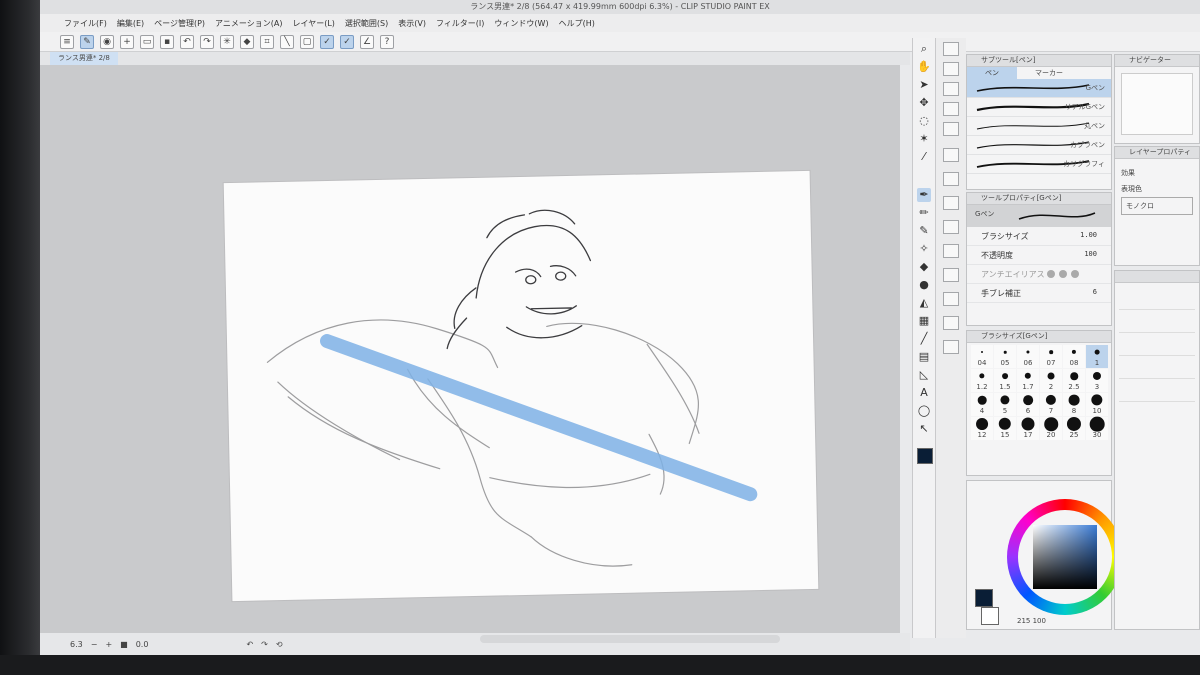 The image size is (1200, 675). I want to click on balloon-tool-icon: ◯, so click(924, 411).